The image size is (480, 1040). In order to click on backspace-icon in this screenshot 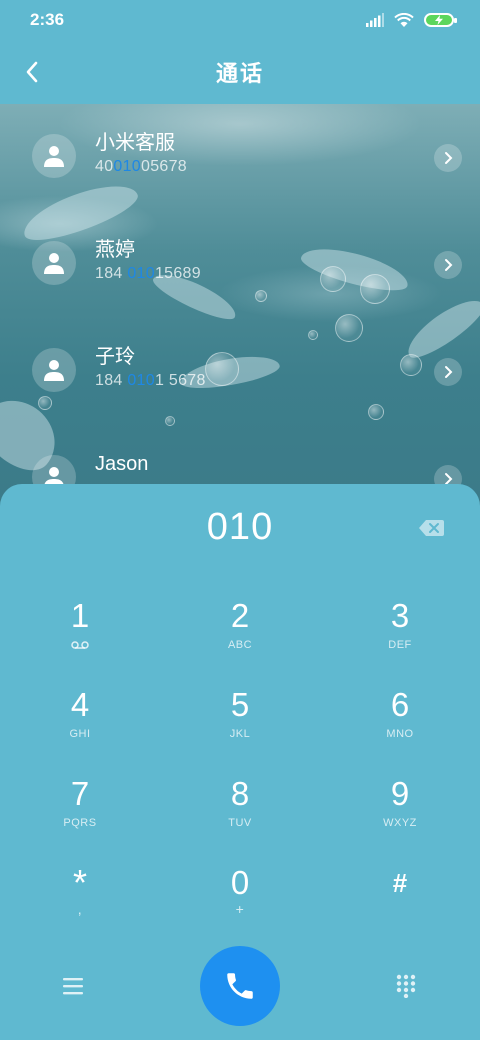, I will do `click(431, 528)`.